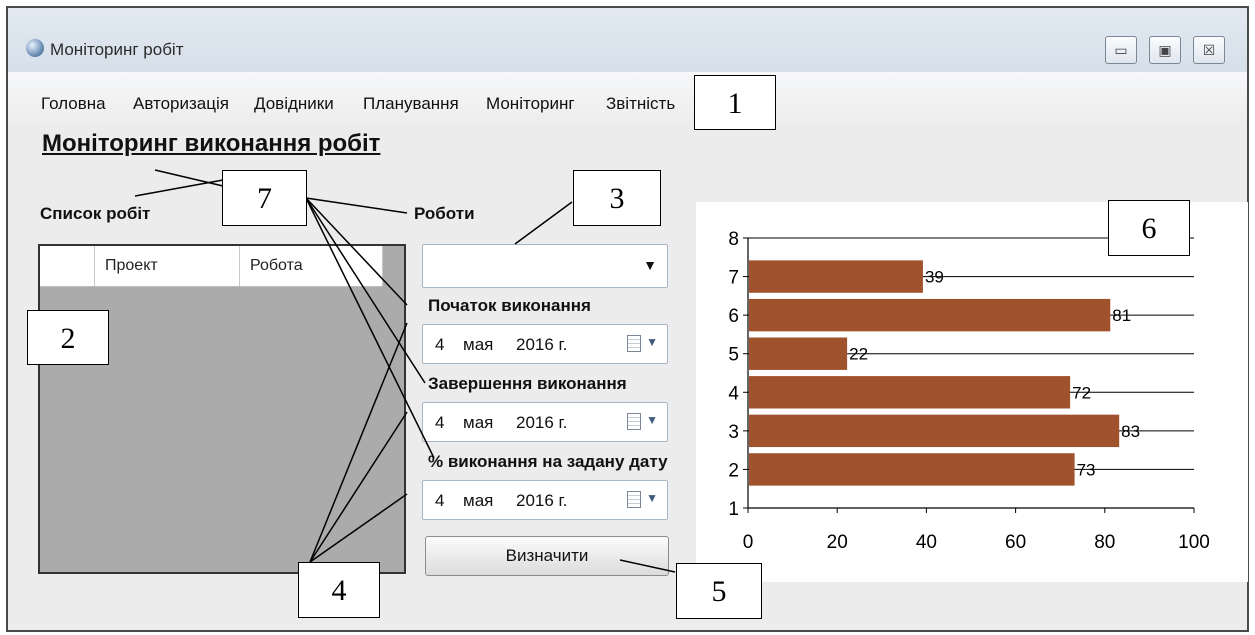  I want to click on callout-4-line-to-end-date, so click(358, 487).